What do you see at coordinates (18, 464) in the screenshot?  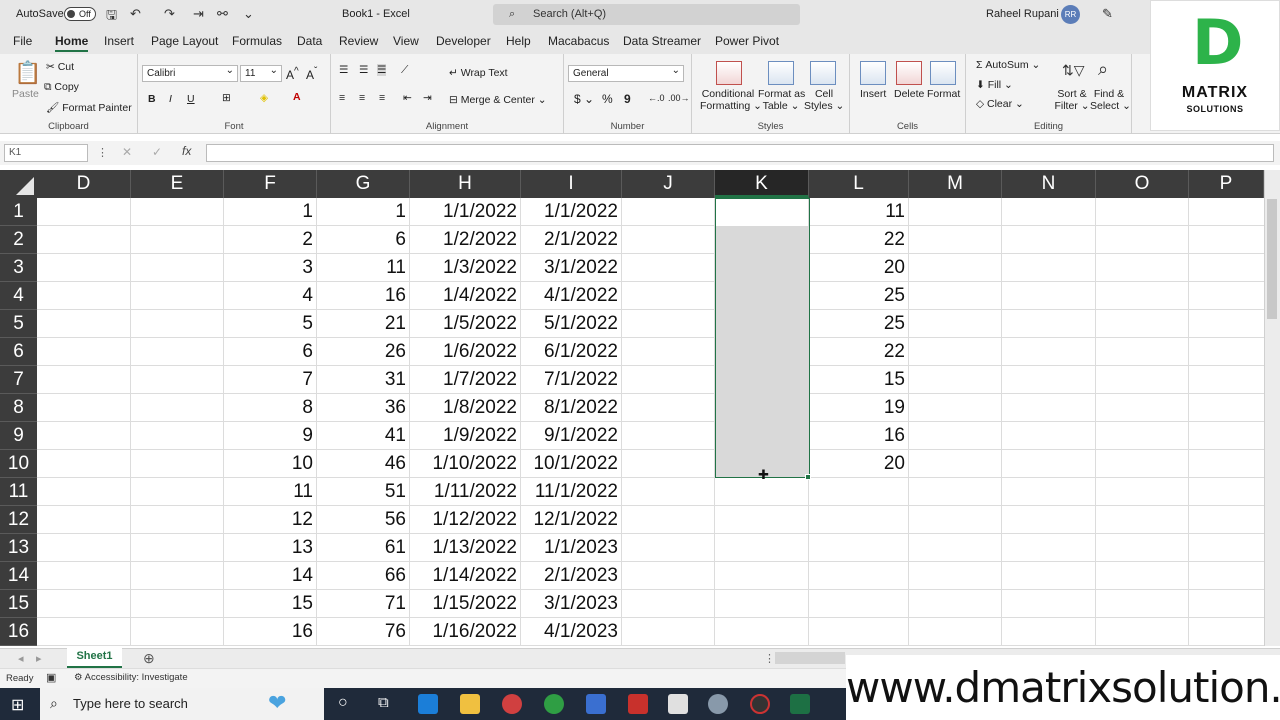 I see `row-header-10: 10` at bounding box center [18, 464].